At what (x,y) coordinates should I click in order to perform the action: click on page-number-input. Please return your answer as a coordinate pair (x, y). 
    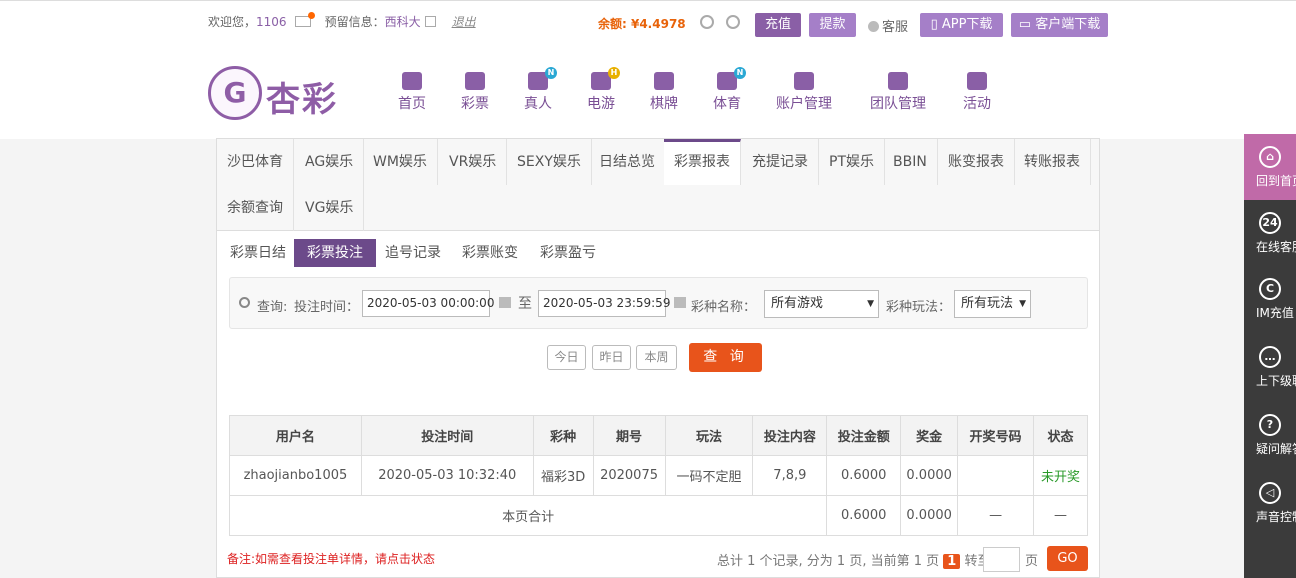
    Looking at the image, I should click on (1001, 559).